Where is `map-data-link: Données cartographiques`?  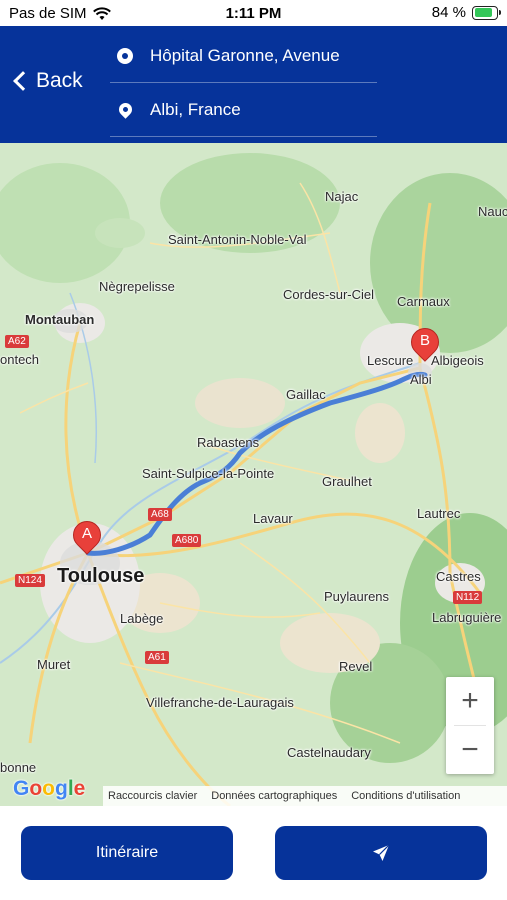 map-data-link: Données cartographiques is located at coordinates (274, 796).